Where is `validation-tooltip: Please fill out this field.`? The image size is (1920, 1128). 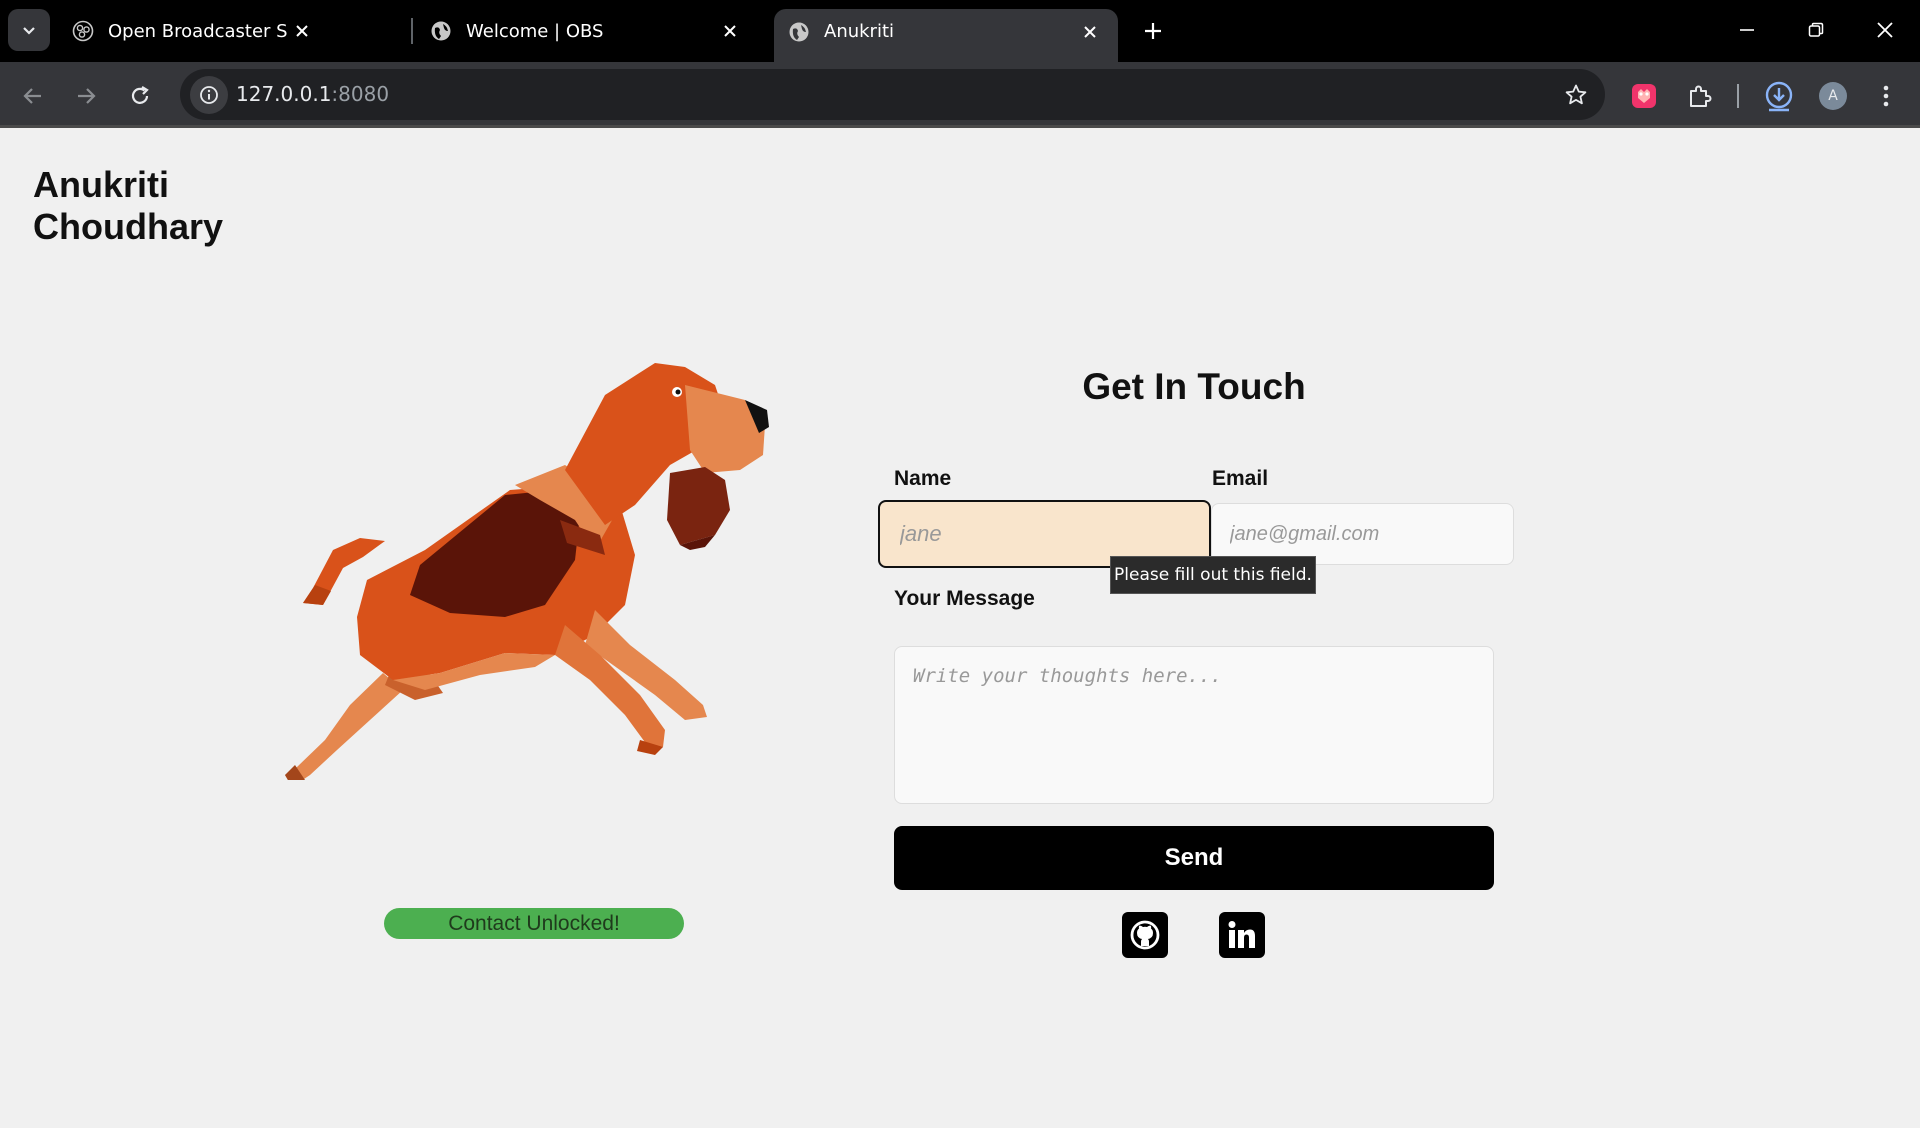 validation-tooltip: Please fill out this field. is located at coordinates (1213, 575).